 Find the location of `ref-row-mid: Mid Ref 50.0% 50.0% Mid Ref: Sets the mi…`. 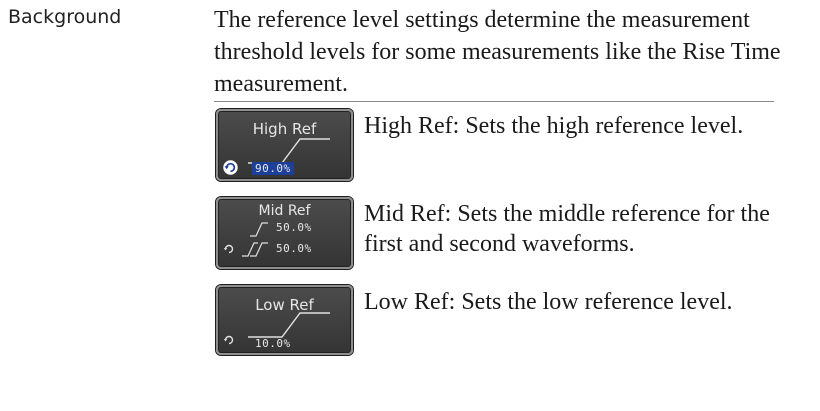

ref-row-mid: Mid Ref 50.0% 50.0% Mid Ref: Sets the mi… is located at coordinates (514, 235).